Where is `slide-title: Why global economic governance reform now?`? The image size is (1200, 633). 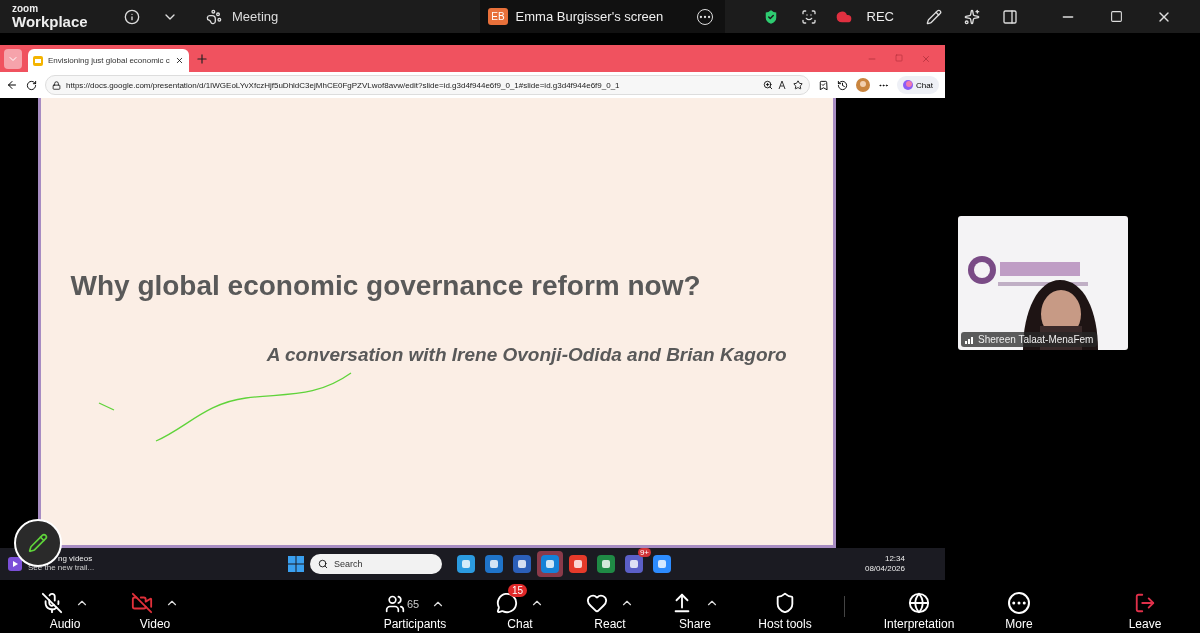 slide-title: Why global economic governance reform now? is located at coordinates (386, 286).